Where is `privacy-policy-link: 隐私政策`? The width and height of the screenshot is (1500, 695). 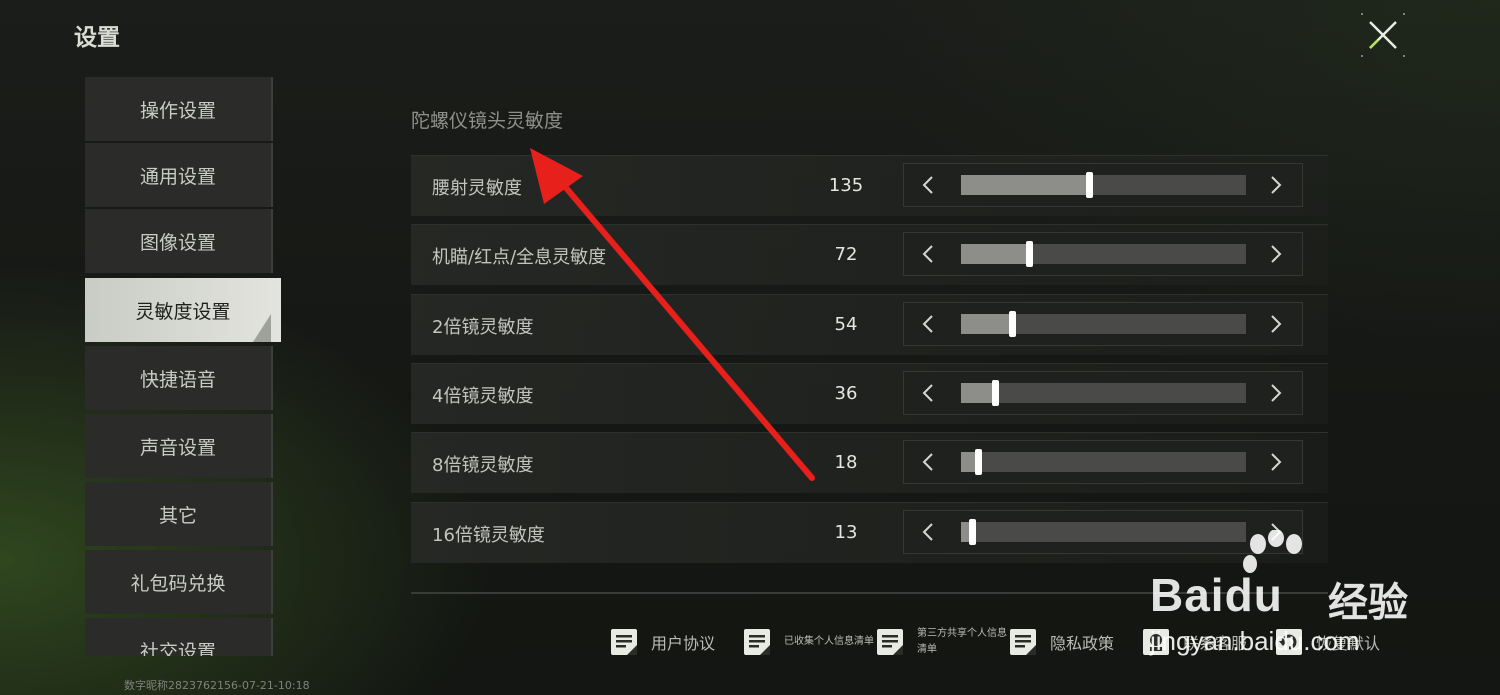 privacy-policy-link: 隐私政策 is located at coordinates (1061, 642).